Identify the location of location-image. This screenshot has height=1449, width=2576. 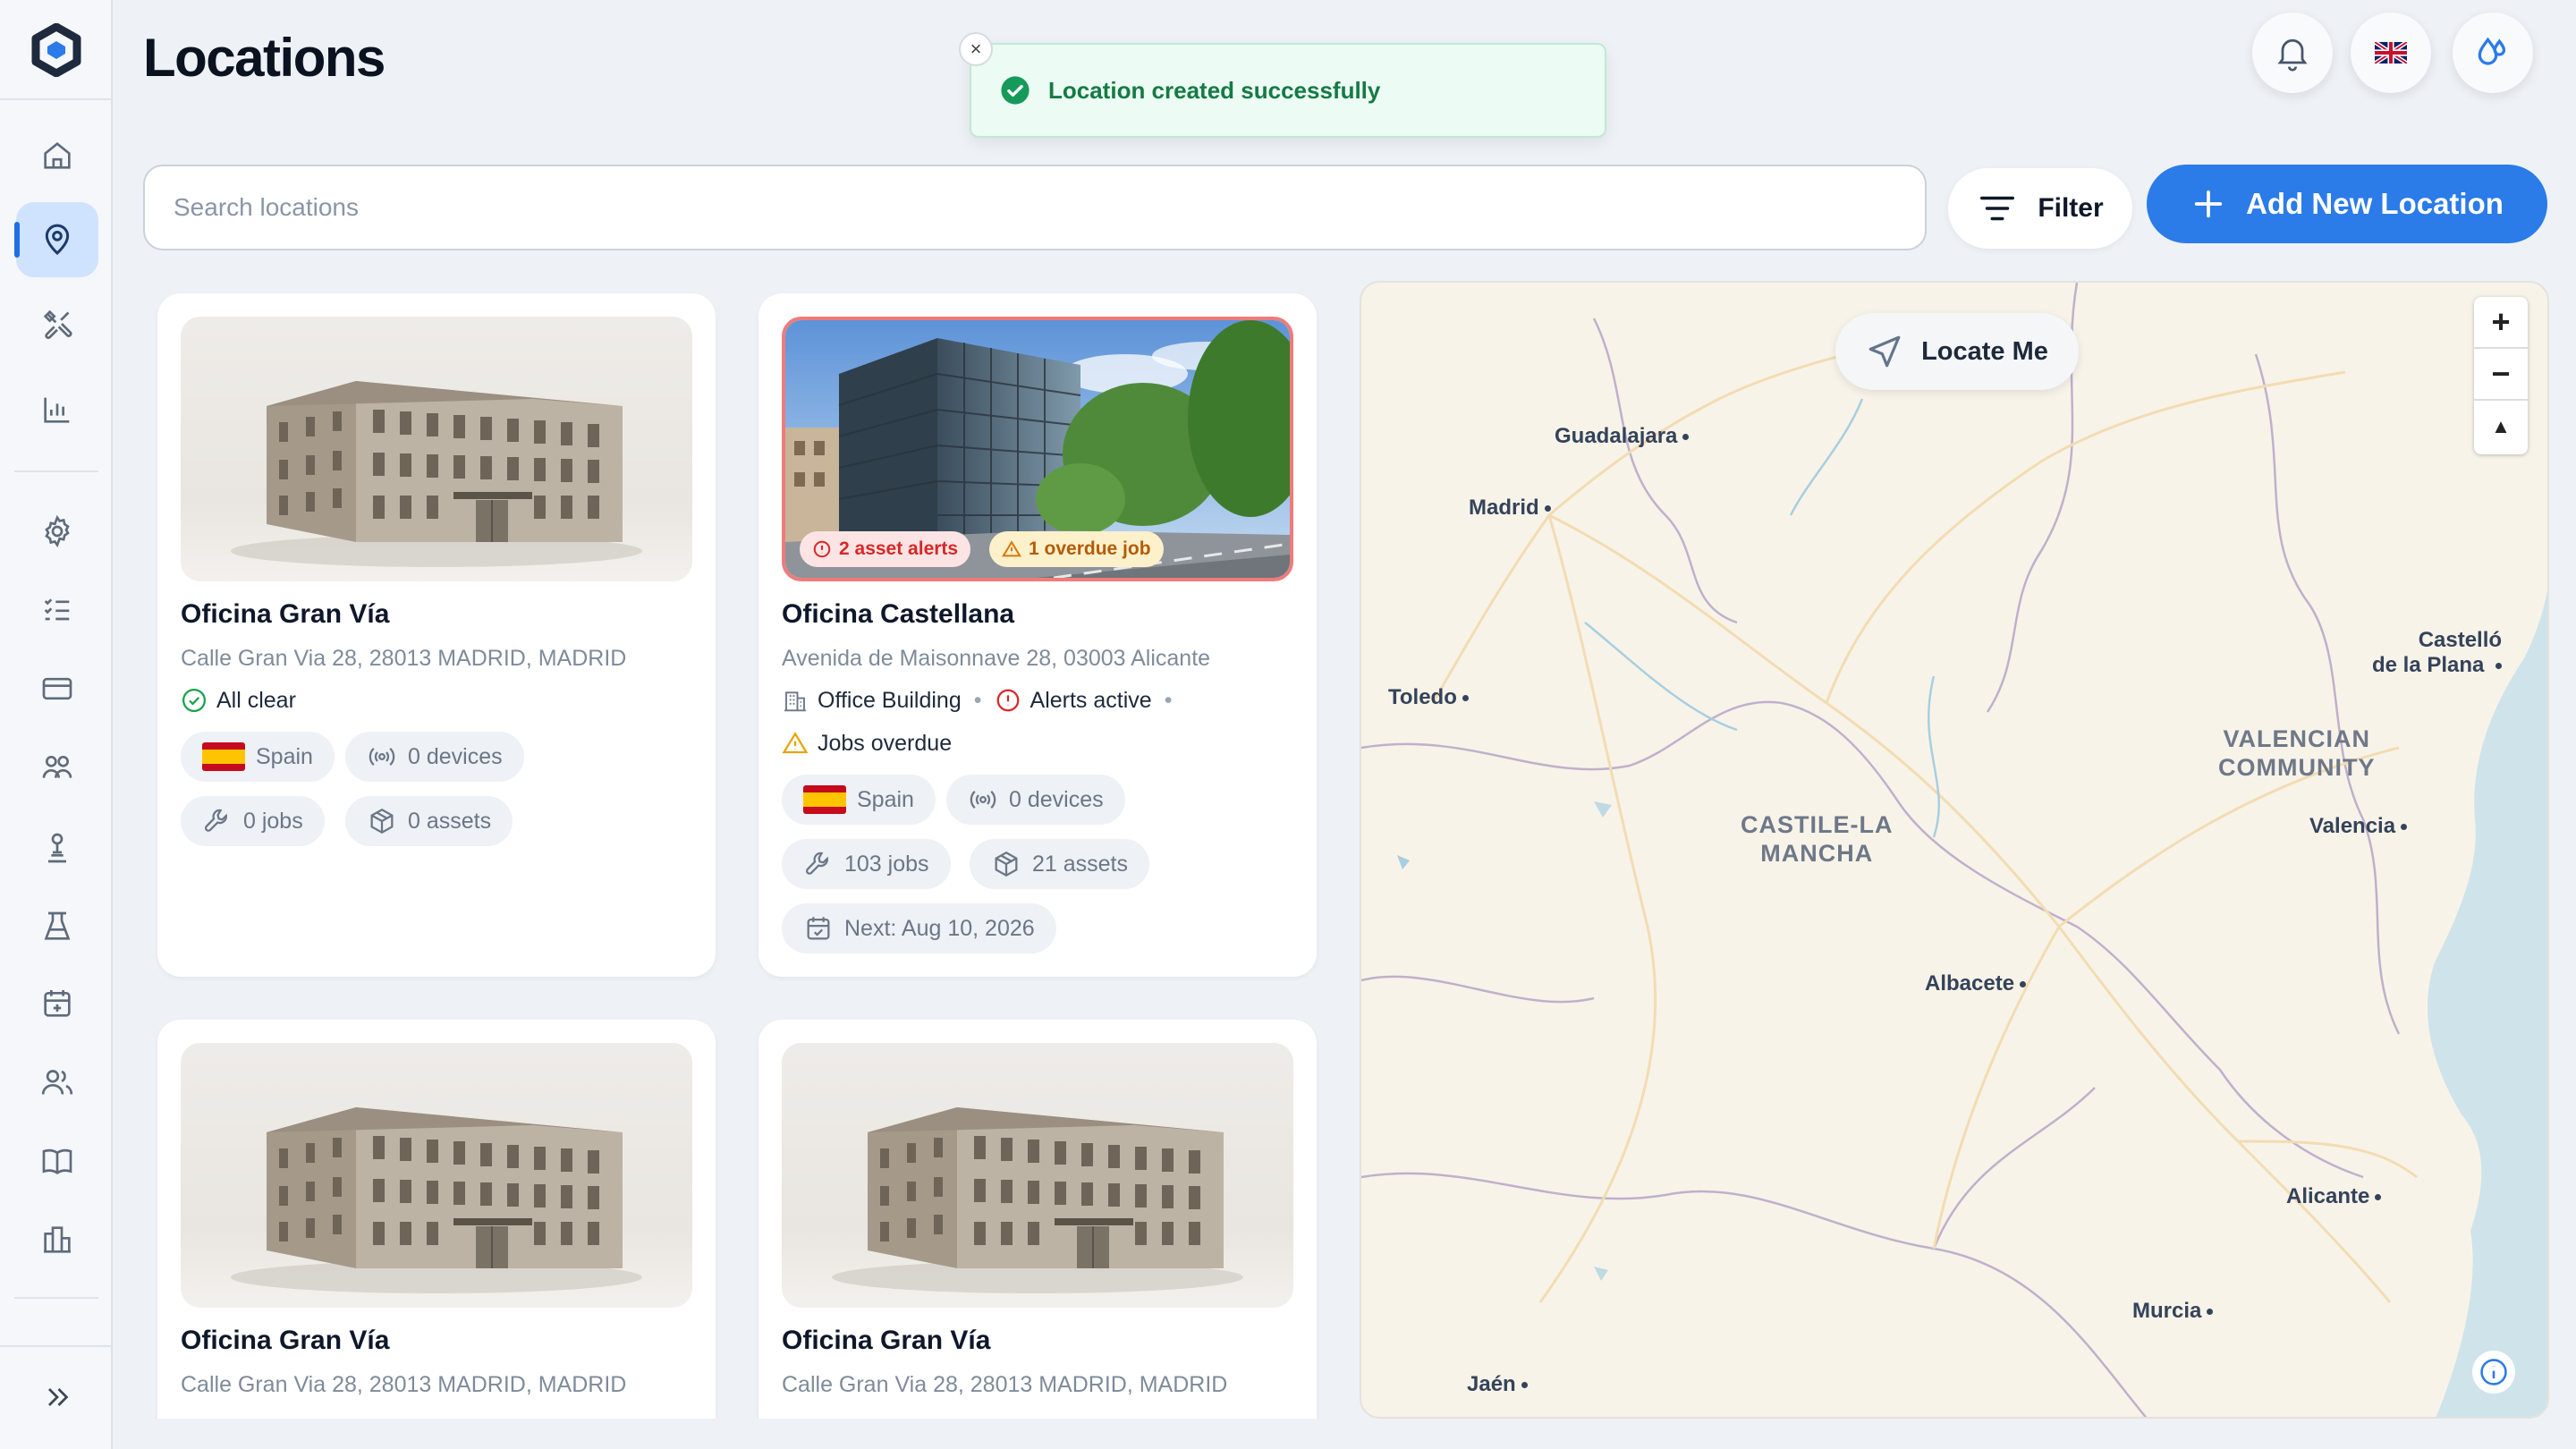
(436, 1175).